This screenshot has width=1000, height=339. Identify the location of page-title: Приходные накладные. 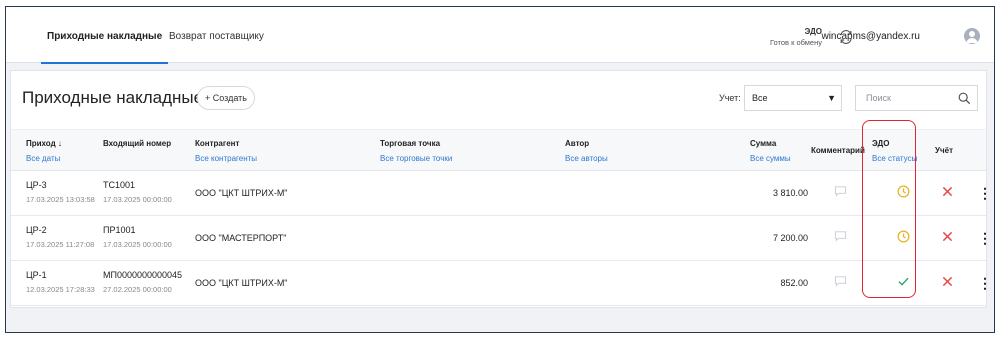
(113, 97).